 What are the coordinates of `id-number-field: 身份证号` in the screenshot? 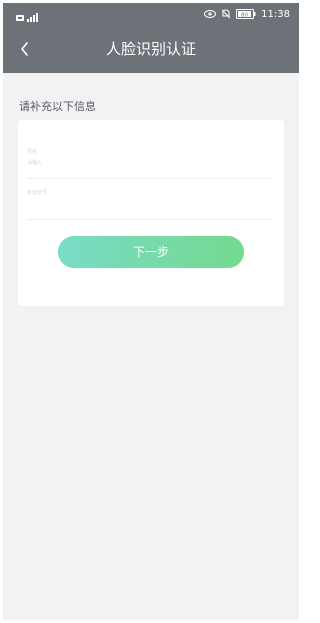 It's located at (150, 199).